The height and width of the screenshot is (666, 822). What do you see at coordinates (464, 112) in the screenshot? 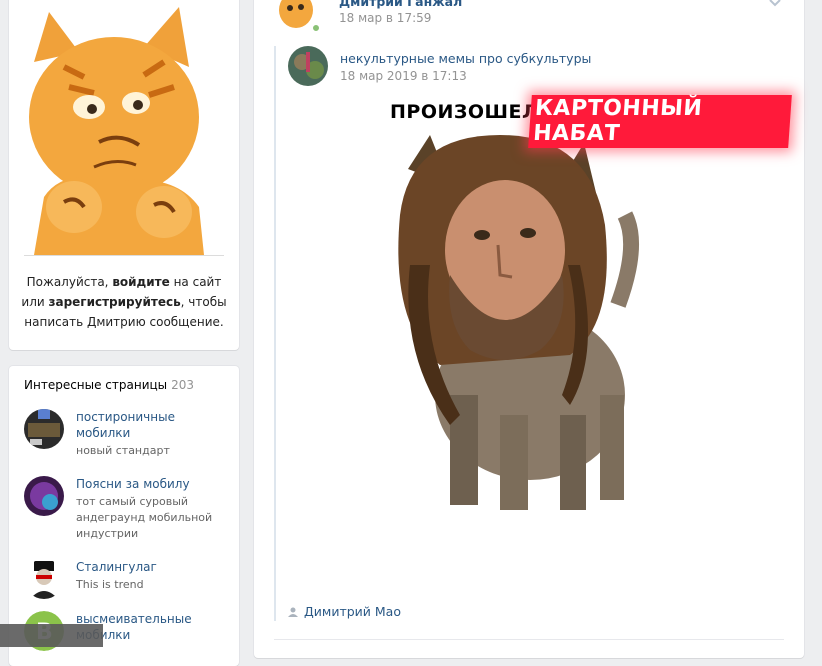
I see `meme-caption-left: ПРОИЗОШЕЛ` at bounding box center [464, 112].